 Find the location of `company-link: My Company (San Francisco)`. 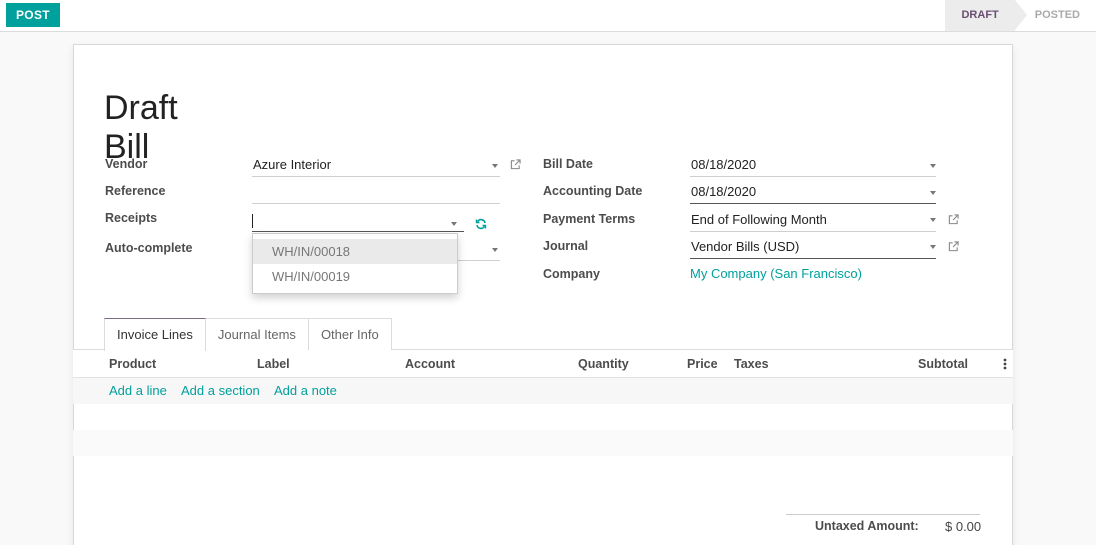

company-link: My Company (San Francisco) is located at coordinates (776, 273).